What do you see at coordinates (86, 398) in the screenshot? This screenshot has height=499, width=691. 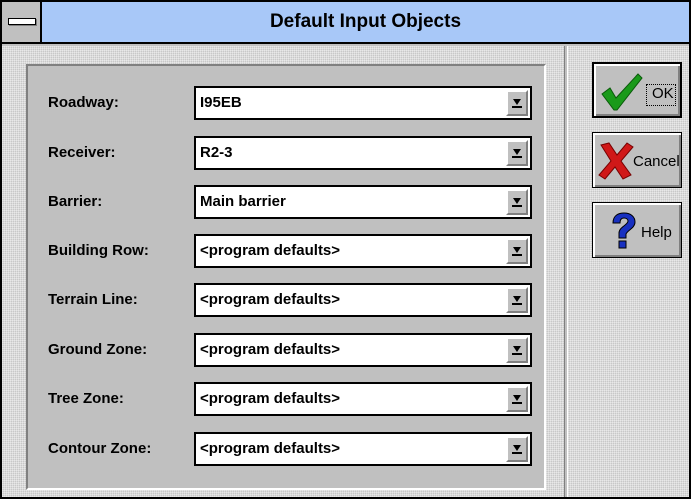 I see `tree-zone-label: Tree Zone:` at bounding box center [86, 398].